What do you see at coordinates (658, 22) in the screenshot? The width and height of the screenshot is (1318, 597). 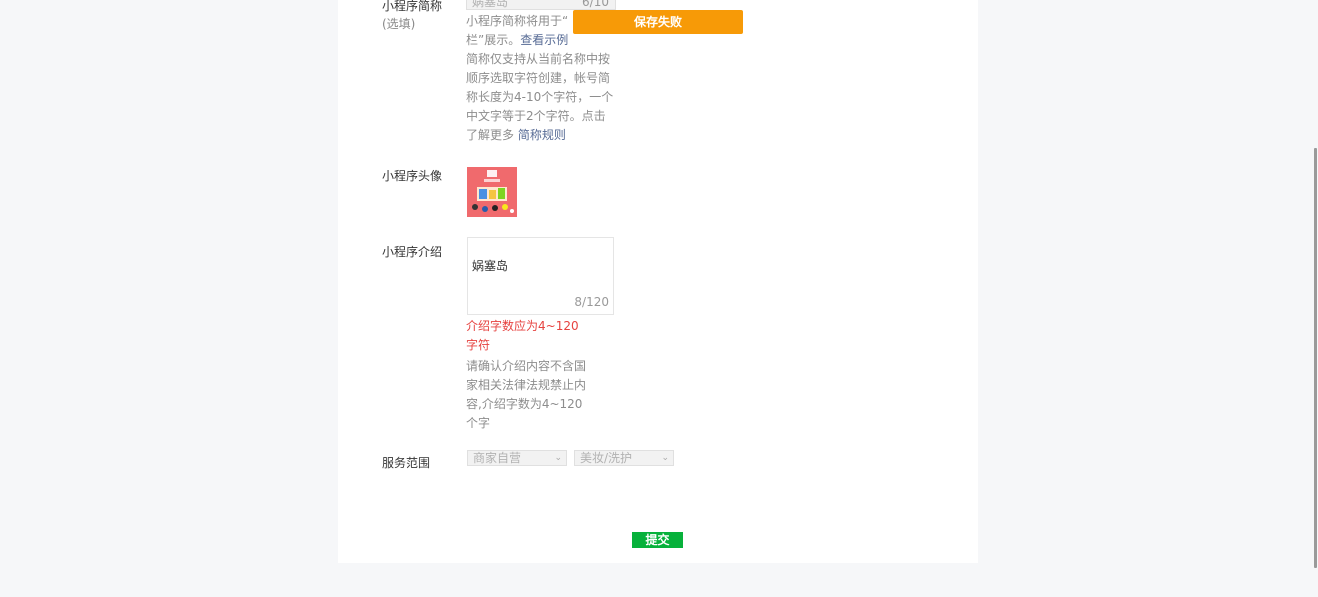 I see `save-failed-toast: 保存失败` at bounding box center [658, 22].